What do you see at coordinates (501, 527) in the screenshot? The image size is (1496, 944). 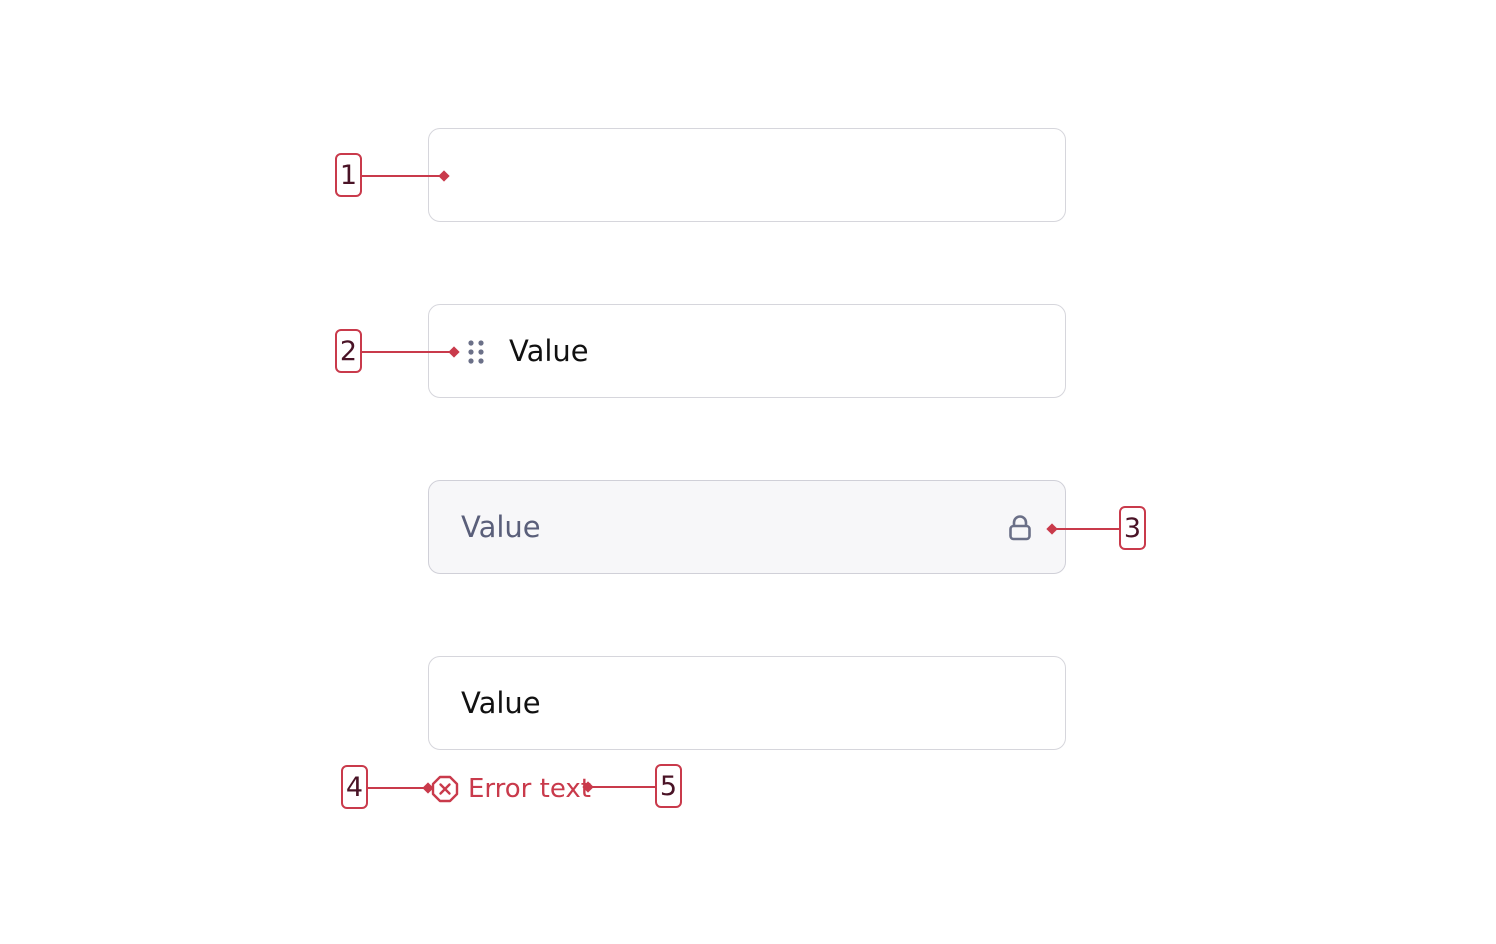 I see `locked-field-value: Value` at bounding box center [501, 527].